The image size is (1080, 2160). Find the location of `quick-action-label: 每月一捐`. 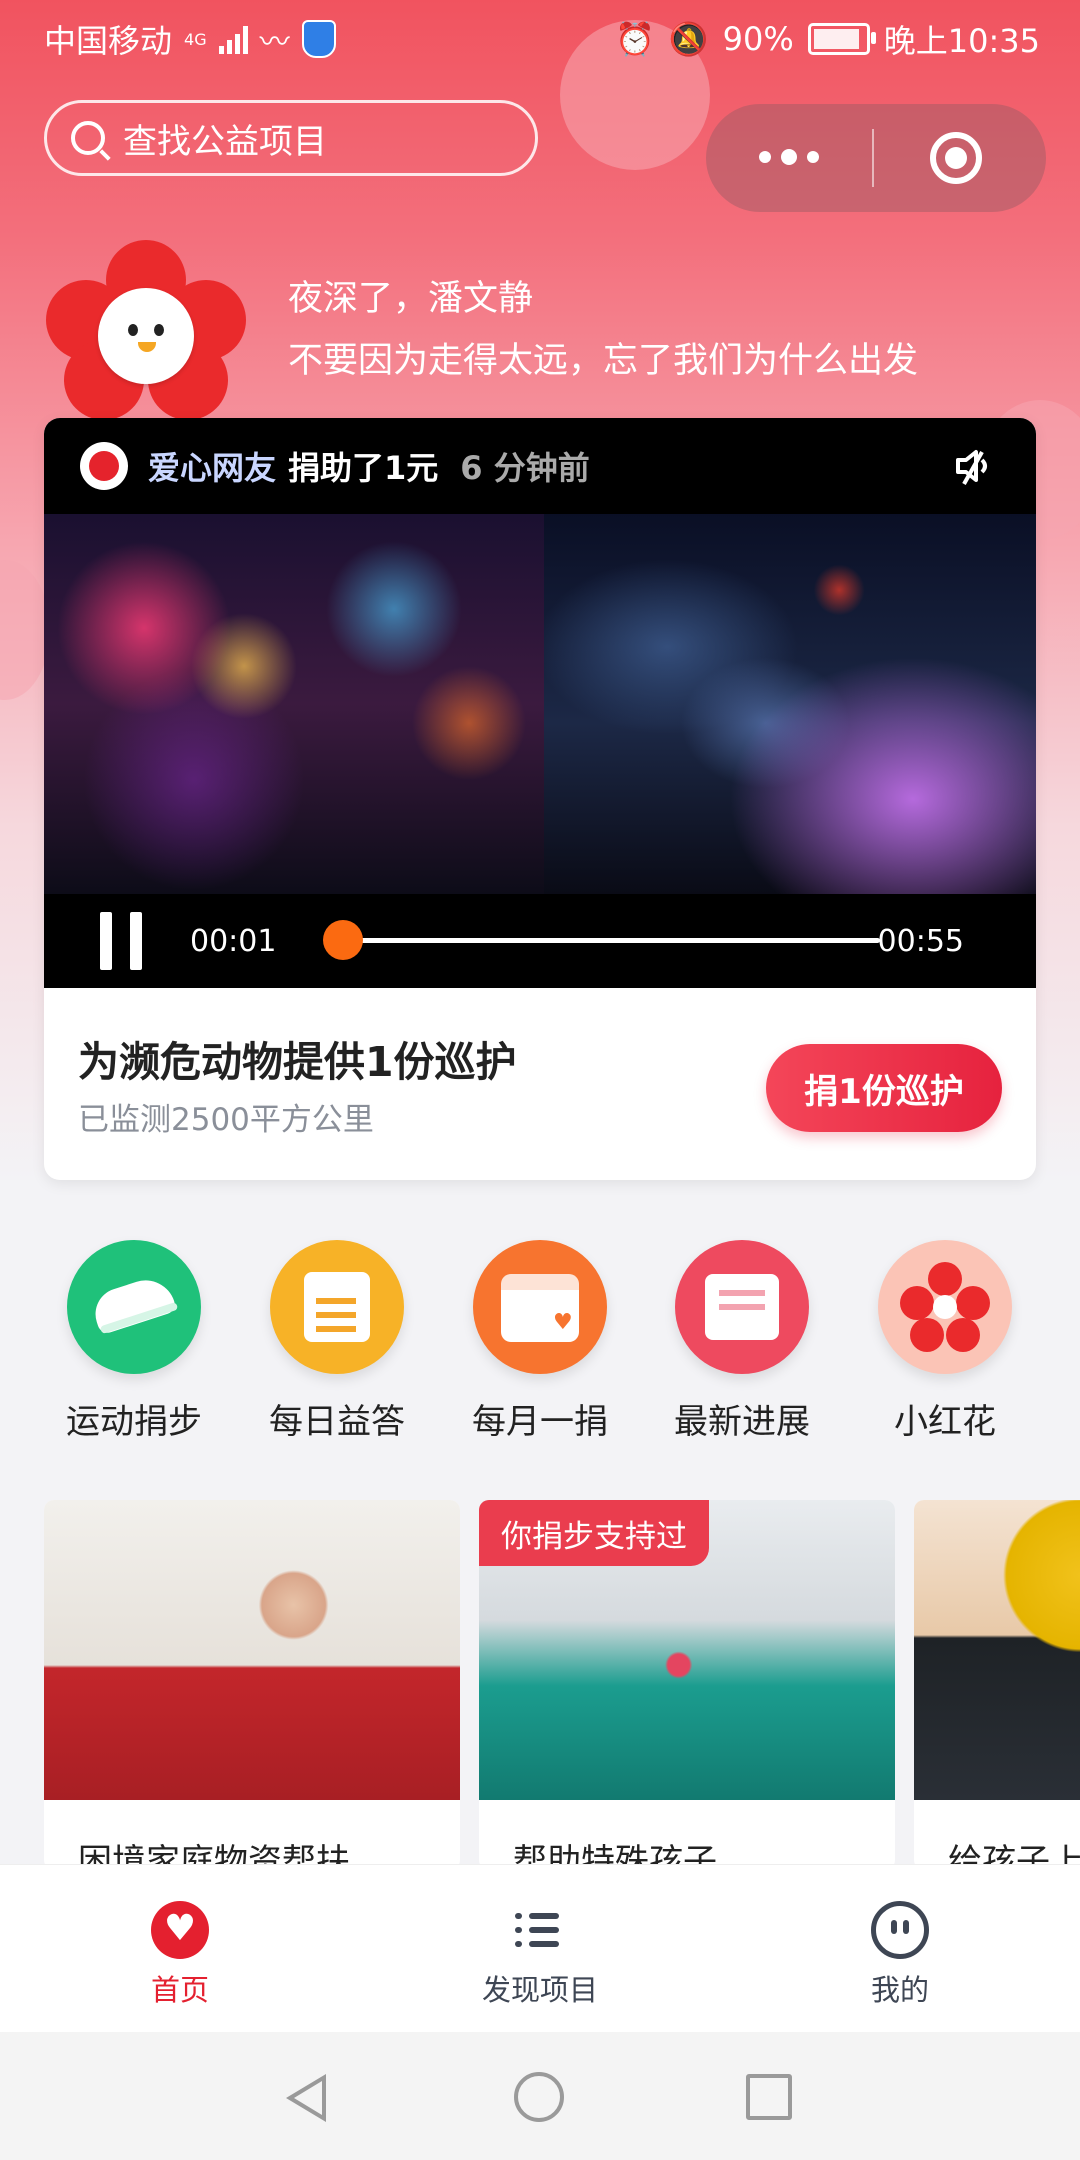

quick-action-label: 每月一捐 is located at coordinates (540, 1422).